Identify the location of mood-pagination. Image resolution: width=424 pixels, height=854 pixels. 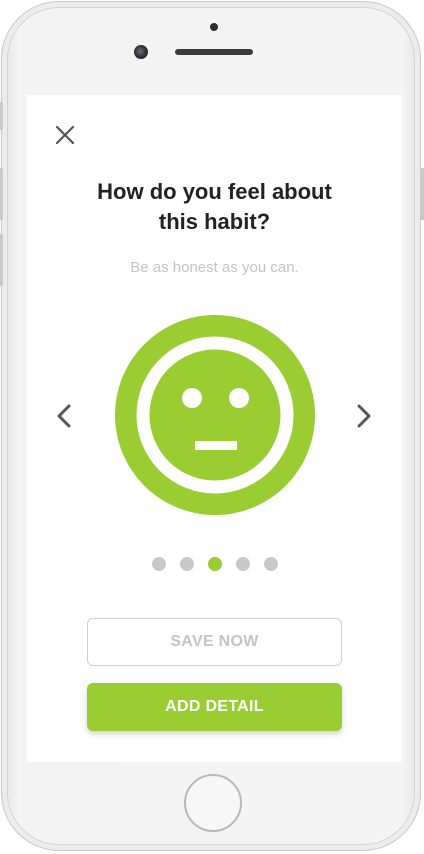
(214, 564).